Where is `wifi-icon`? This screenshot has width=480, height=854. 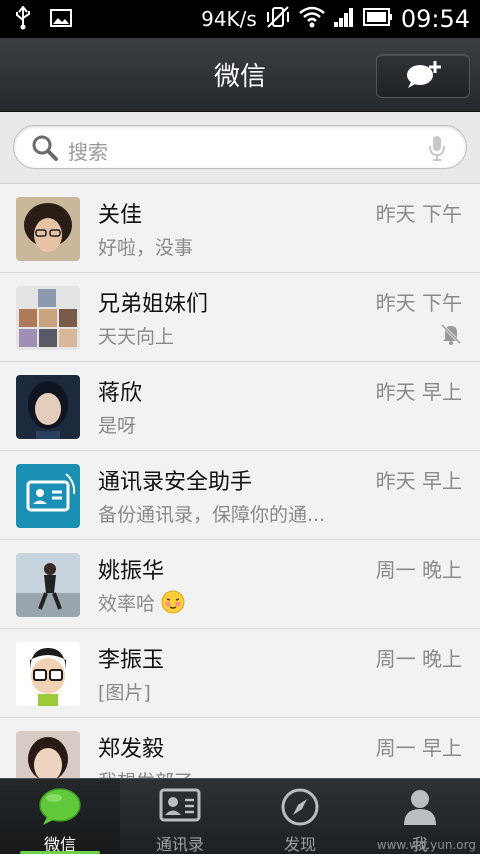 wifi-icon is located at coordinates (312, 19).